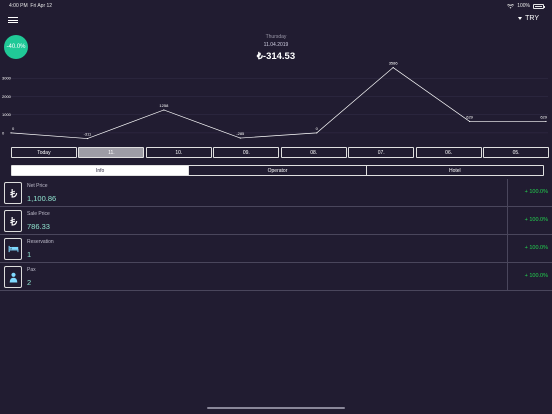 This screenshot has height=414, width=552. I want to click on menu-button, so click(13, 20).